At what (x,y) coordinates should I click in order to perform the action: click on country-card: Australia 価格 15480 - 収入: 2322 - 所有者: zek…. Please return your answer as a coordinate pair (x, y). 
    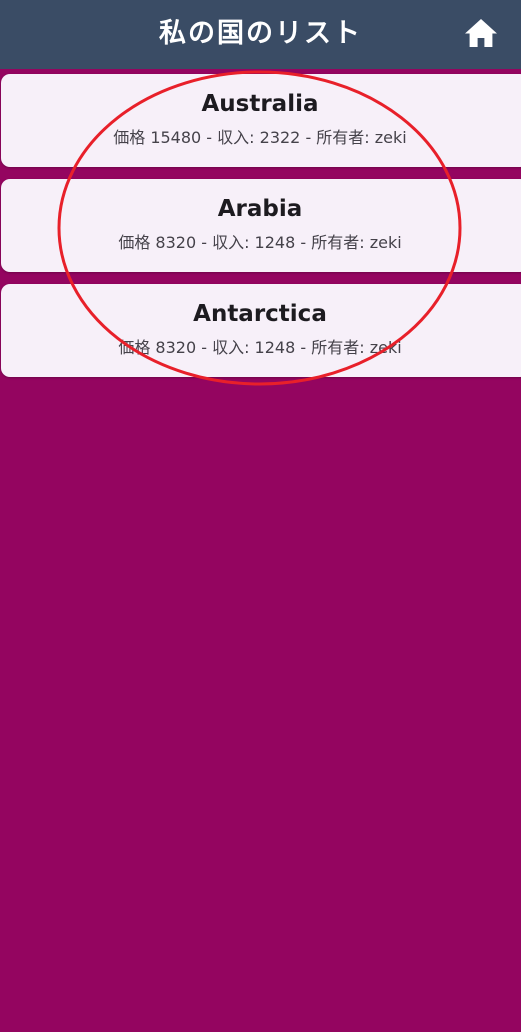
    Looking at the image, I should click on (261, 120).